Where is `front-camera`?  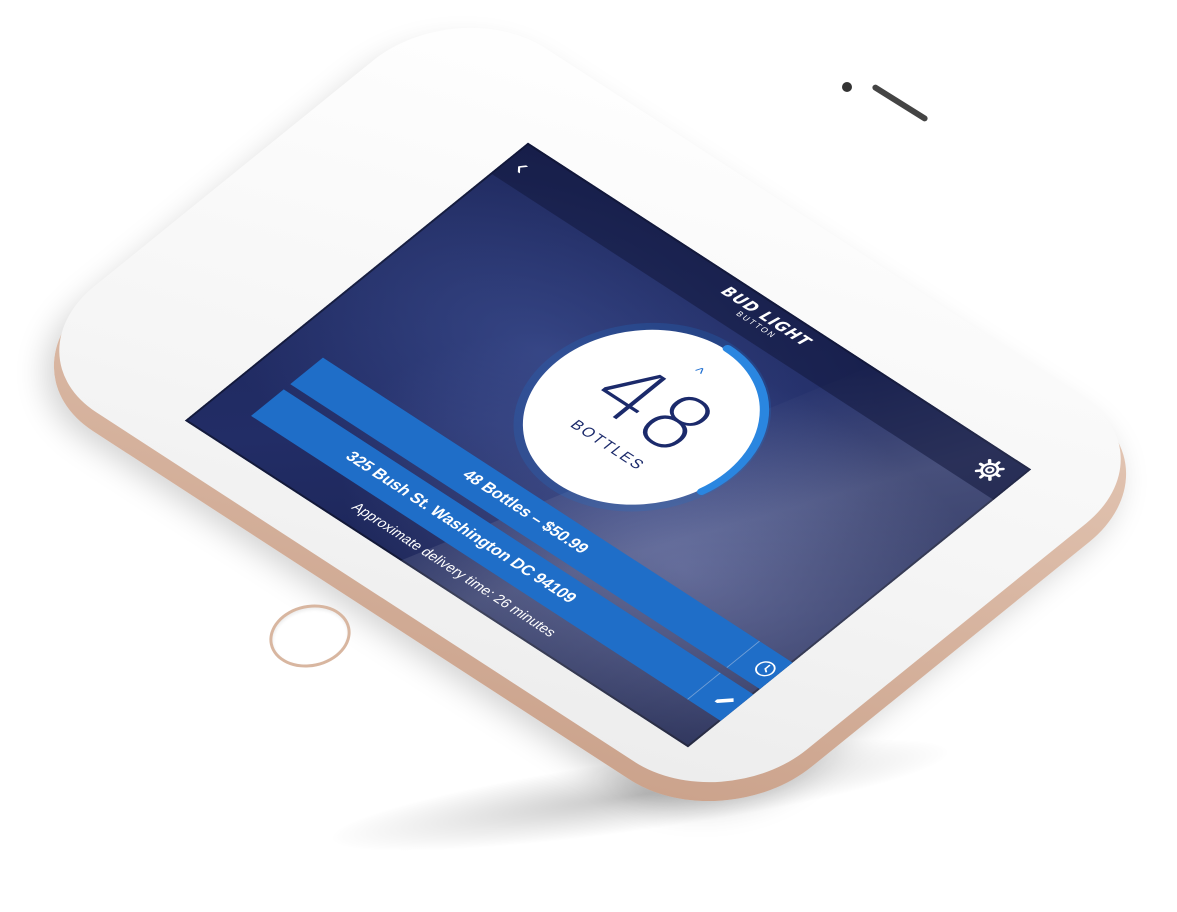 front-camera is located at coordinates (847, 87).